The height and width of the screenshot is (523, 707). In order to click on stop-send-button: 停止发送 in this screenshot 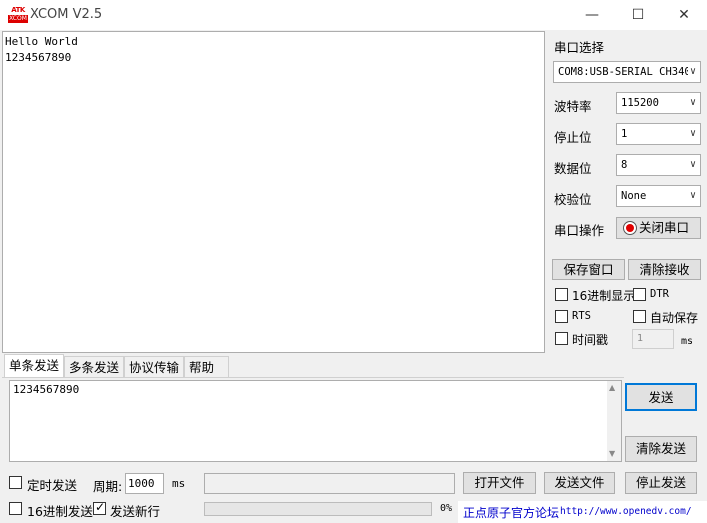, I will do `click(661, 483)`.